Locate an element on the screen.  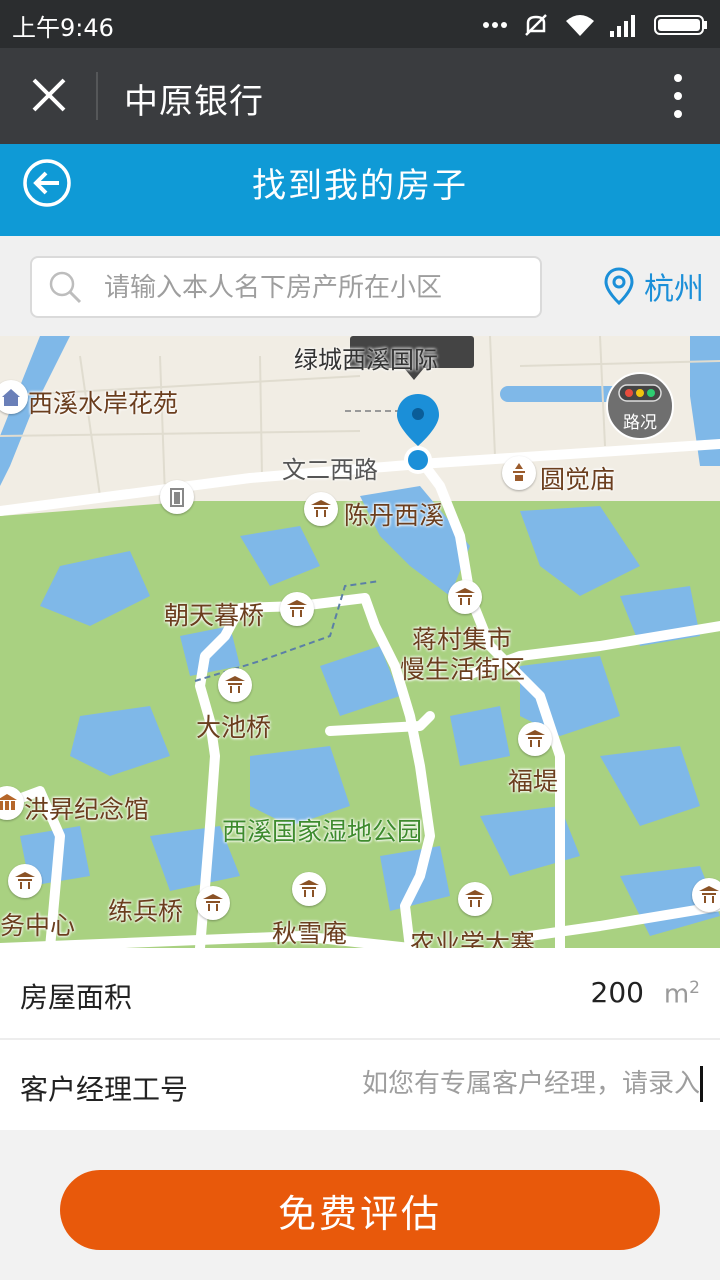
webview-title: 中原银行 is located at coordinates (194, 102).